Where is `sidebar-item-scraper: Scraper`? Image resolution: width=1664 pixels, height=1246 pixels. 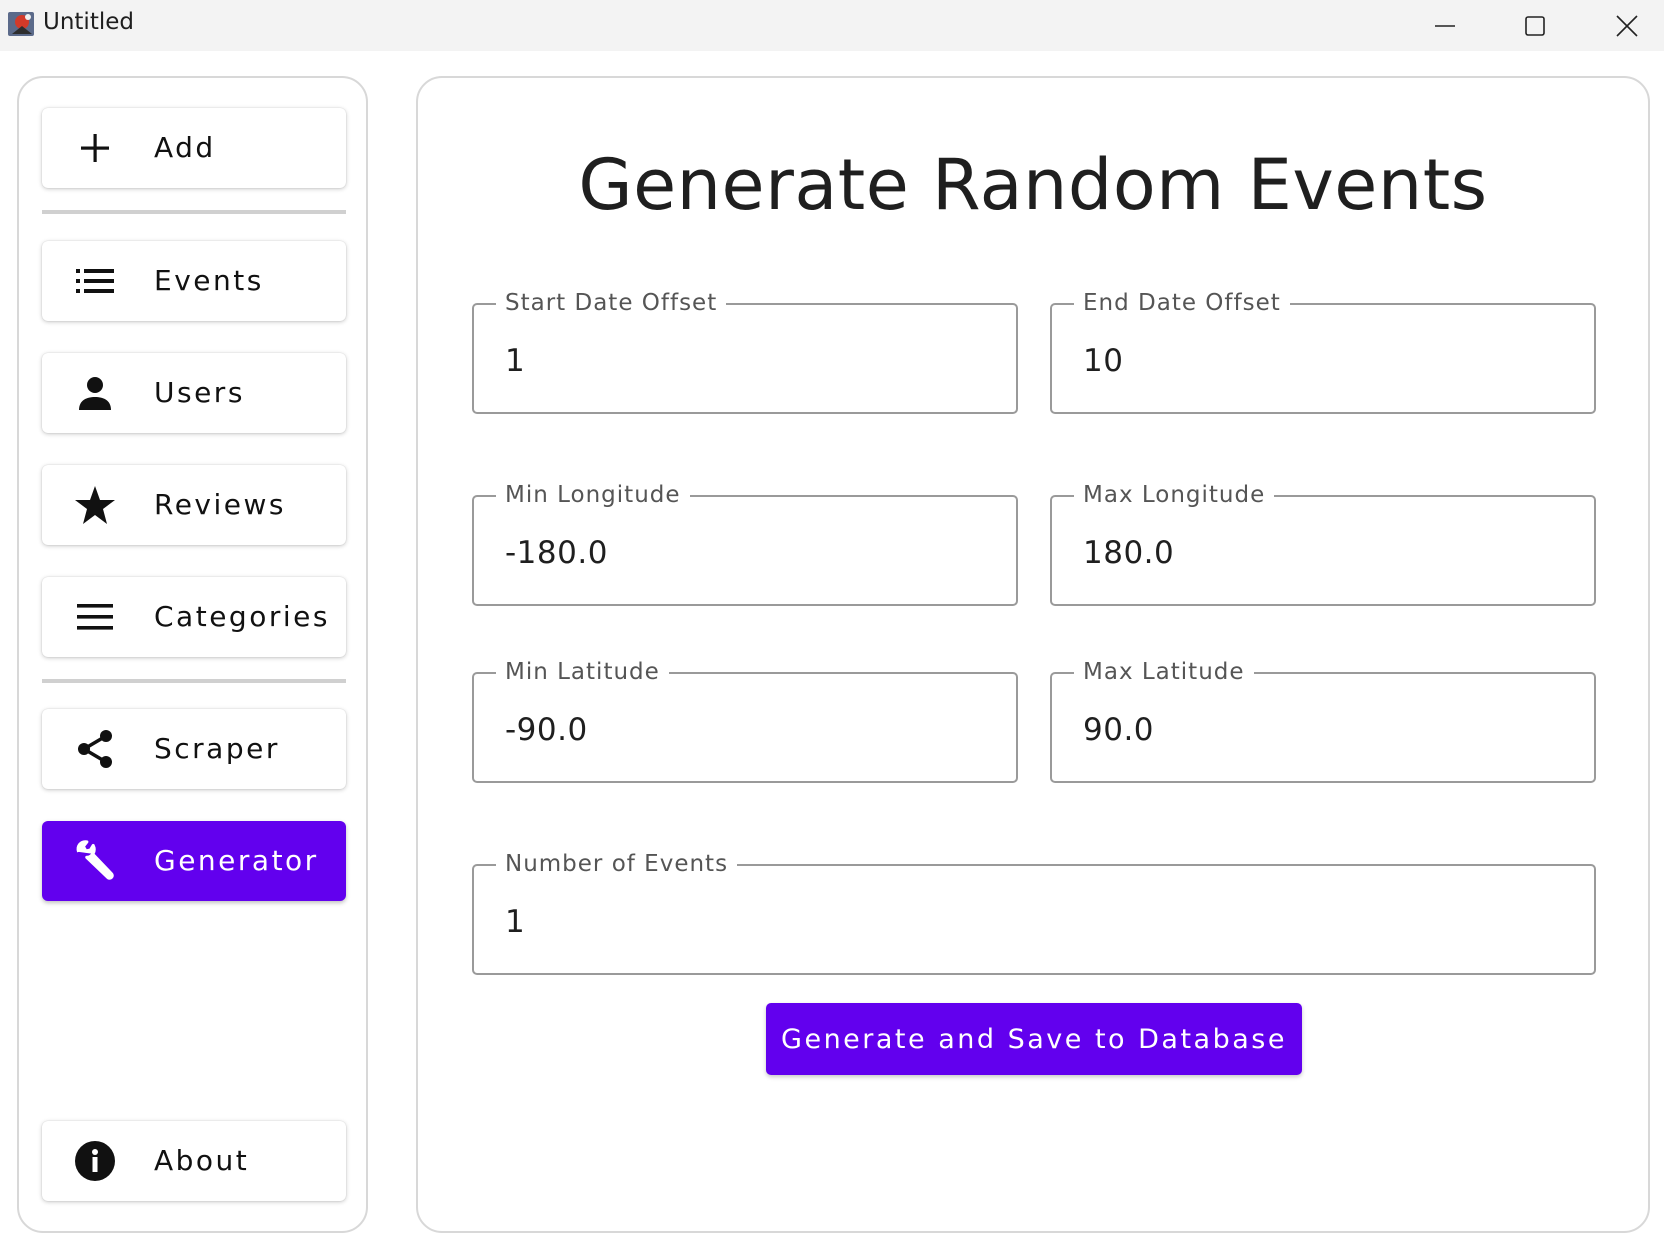 sidebar-item-scraper: Scraper is located at coordinates (194, 749).